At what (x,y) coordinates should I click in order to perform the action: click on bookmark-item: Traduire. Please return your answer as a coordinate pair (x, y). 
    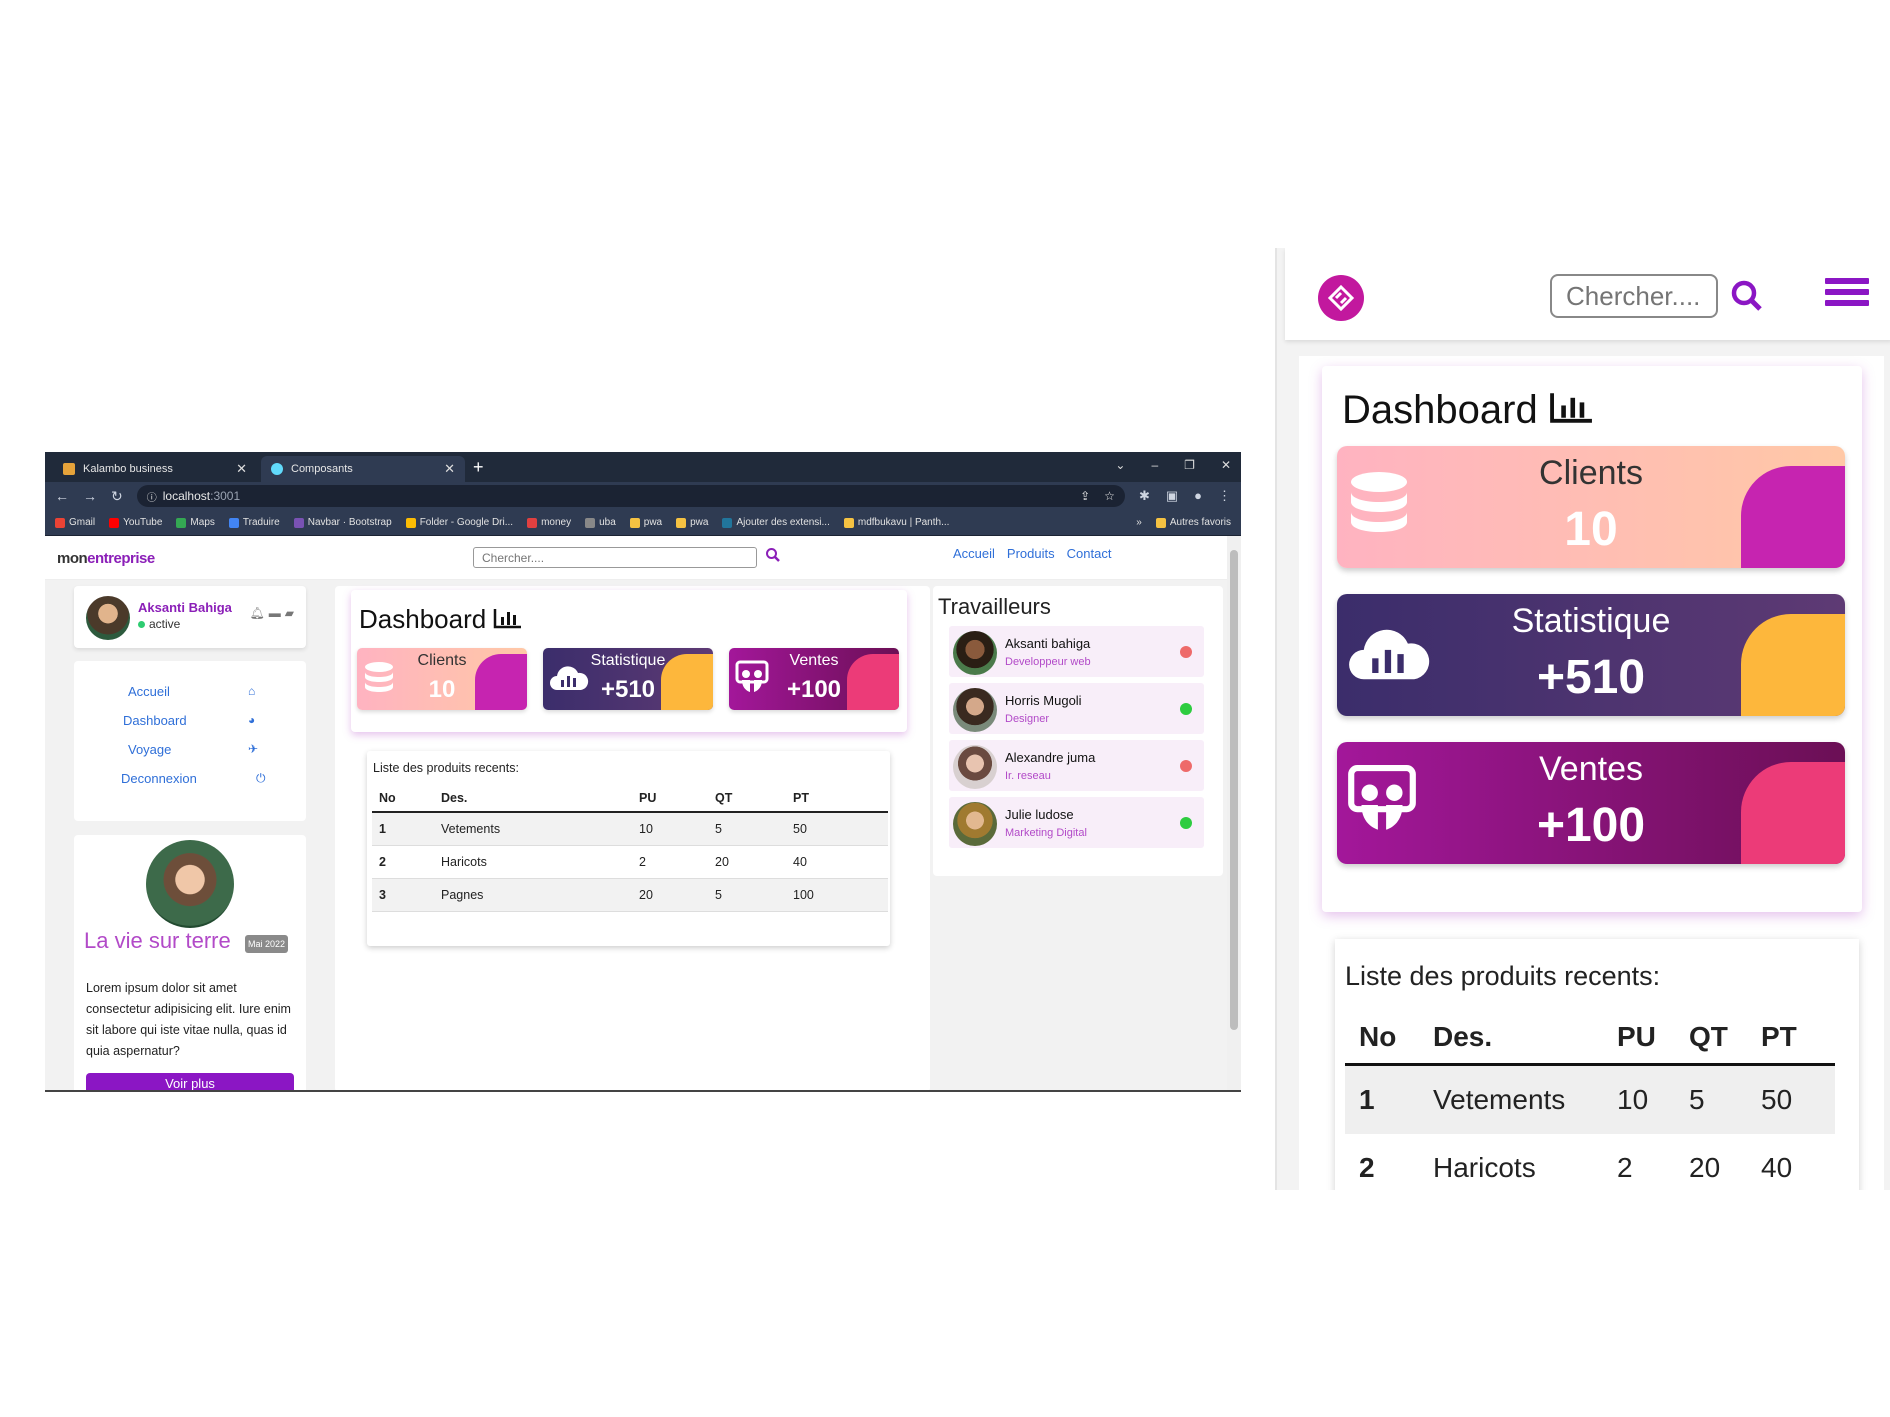
    Looking at the image, I should click on (254, 522).